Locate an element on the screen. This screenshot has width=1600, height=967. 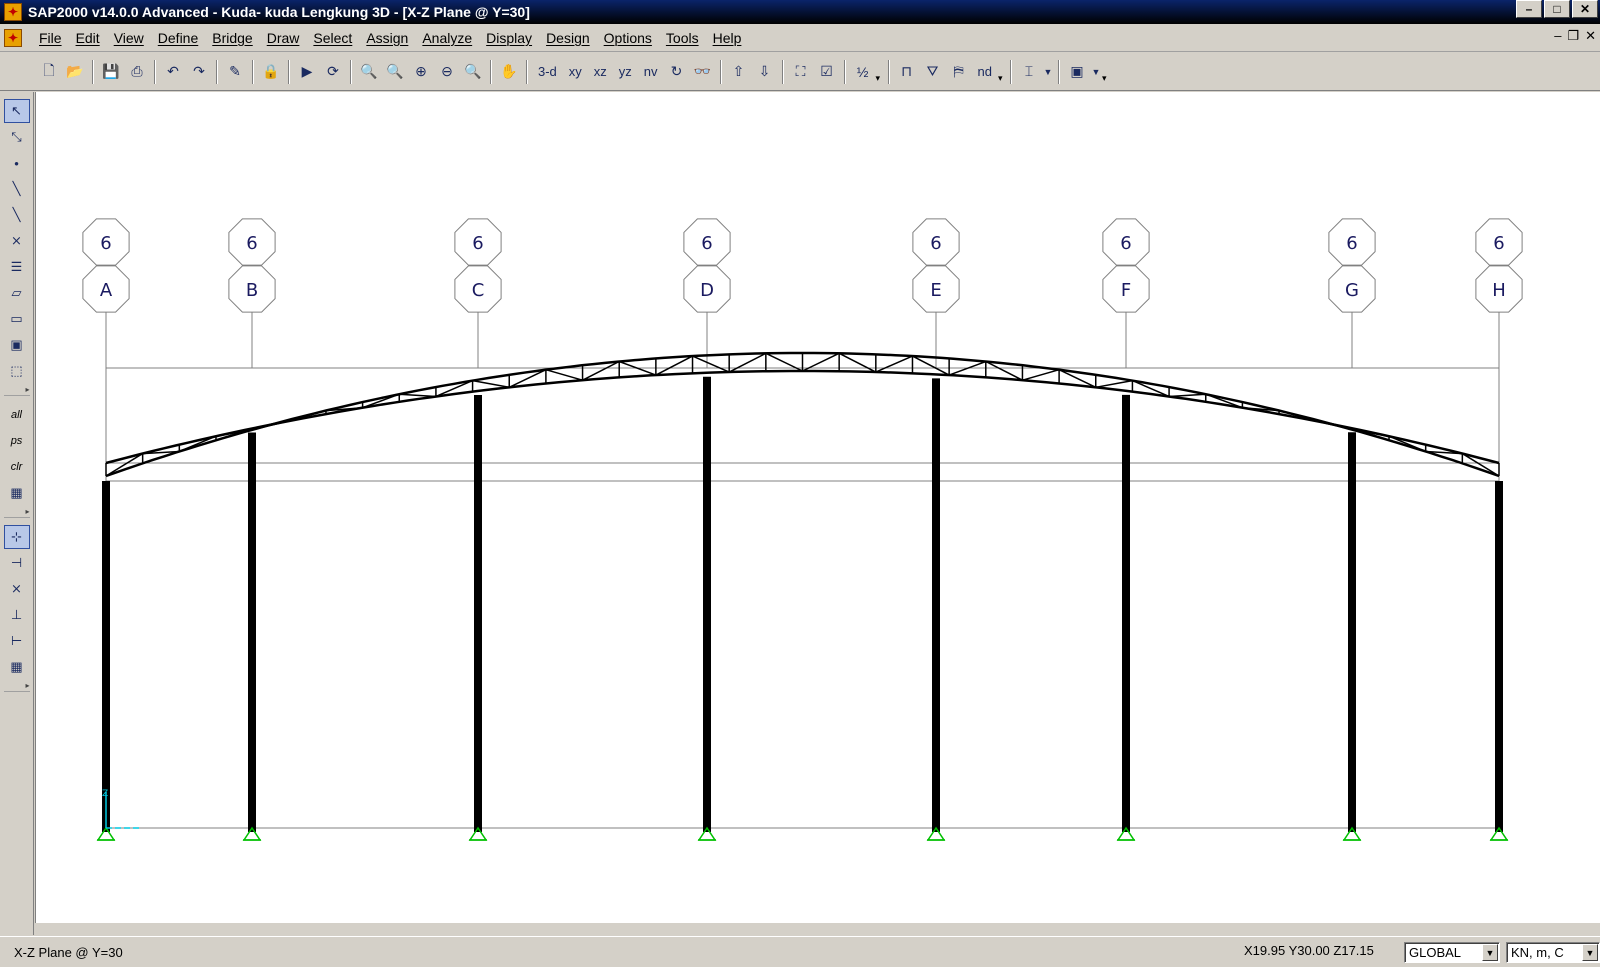
menu-draw: Draw is located at coordinates (283, 38).